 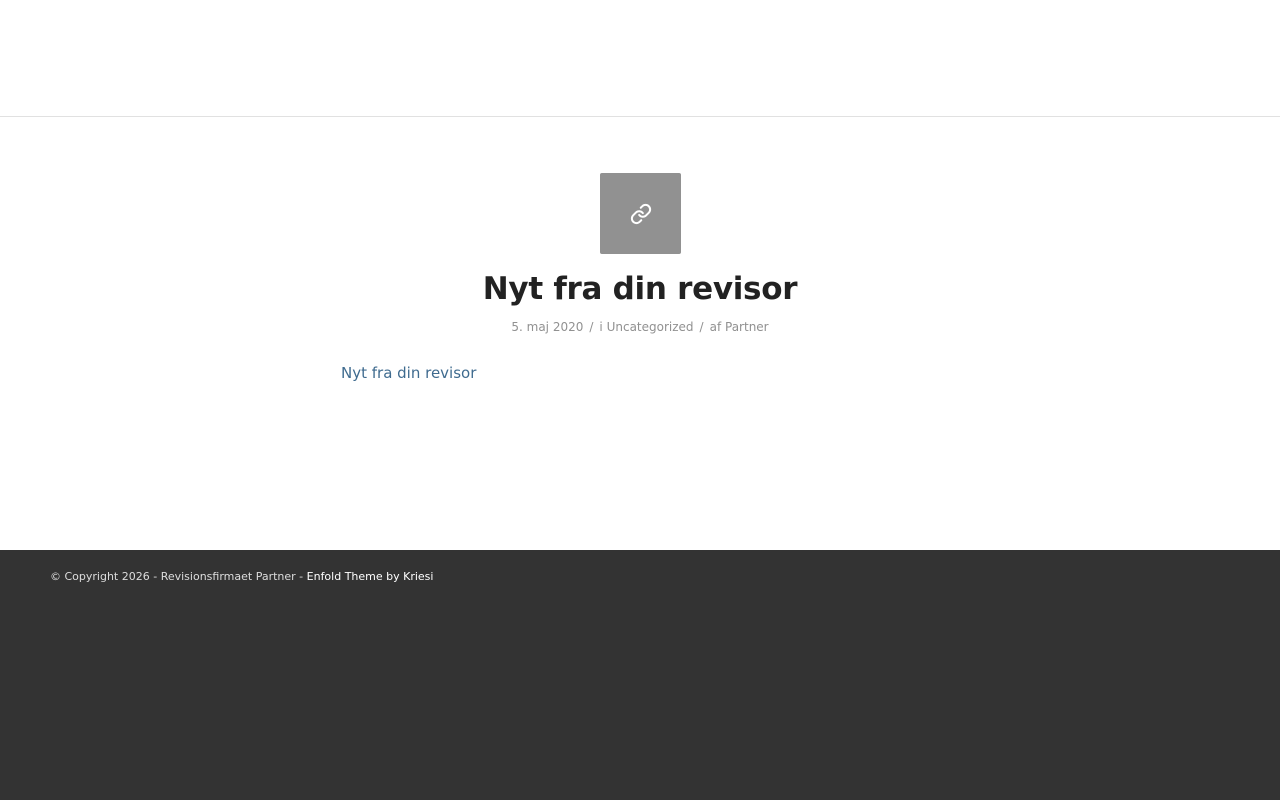 What do you see at coordinates (547, 327) in the screenshot?
I see `post-date-link: 5. maj 2020` at bounding box center [547, 327].